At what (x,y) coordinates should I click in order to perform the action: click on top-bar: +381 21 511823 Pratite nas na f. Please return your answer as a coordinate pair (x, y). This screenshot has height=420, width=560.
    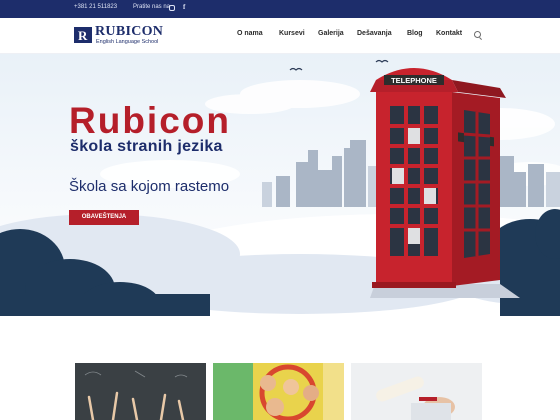
    Looking at the image, I should click on (280, 9).